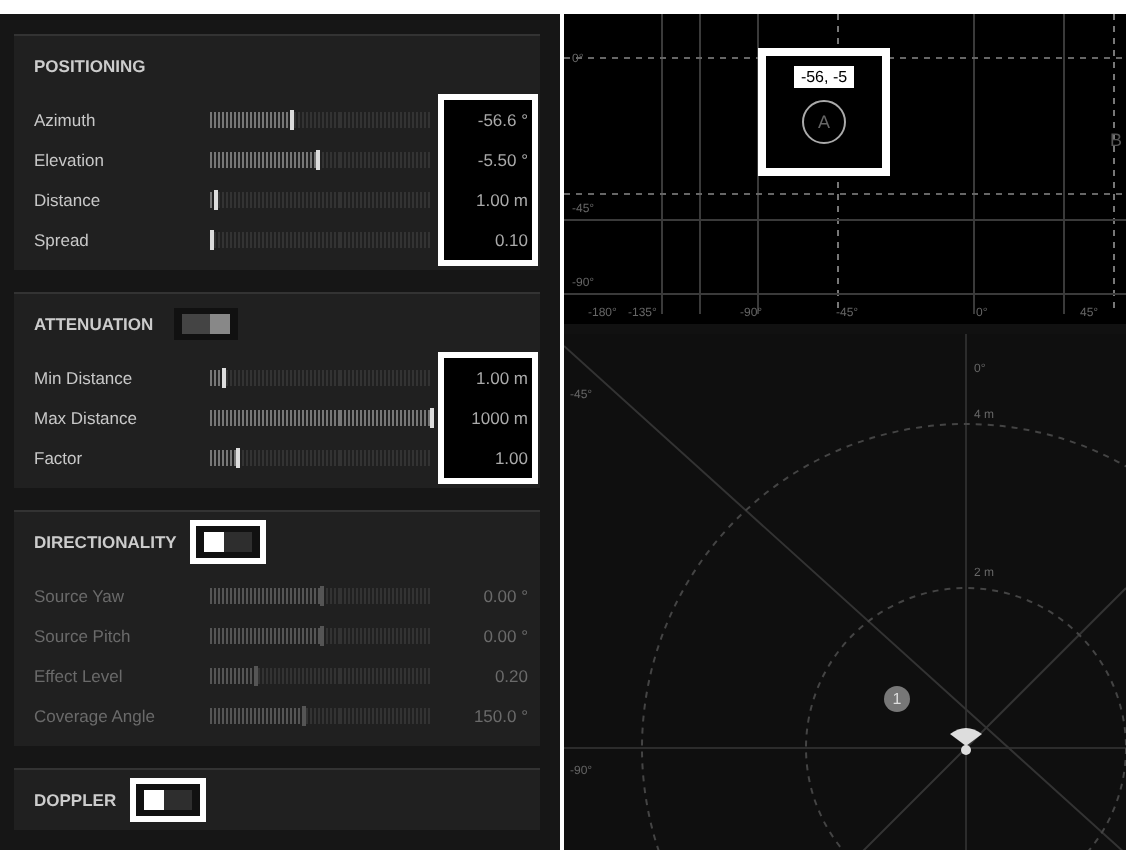 The image size is (1126, 850). What do you see at coordinates (69, 160) in the screenshot?
I see `parameter-label: Elevation` at bounding box center [69, 160].